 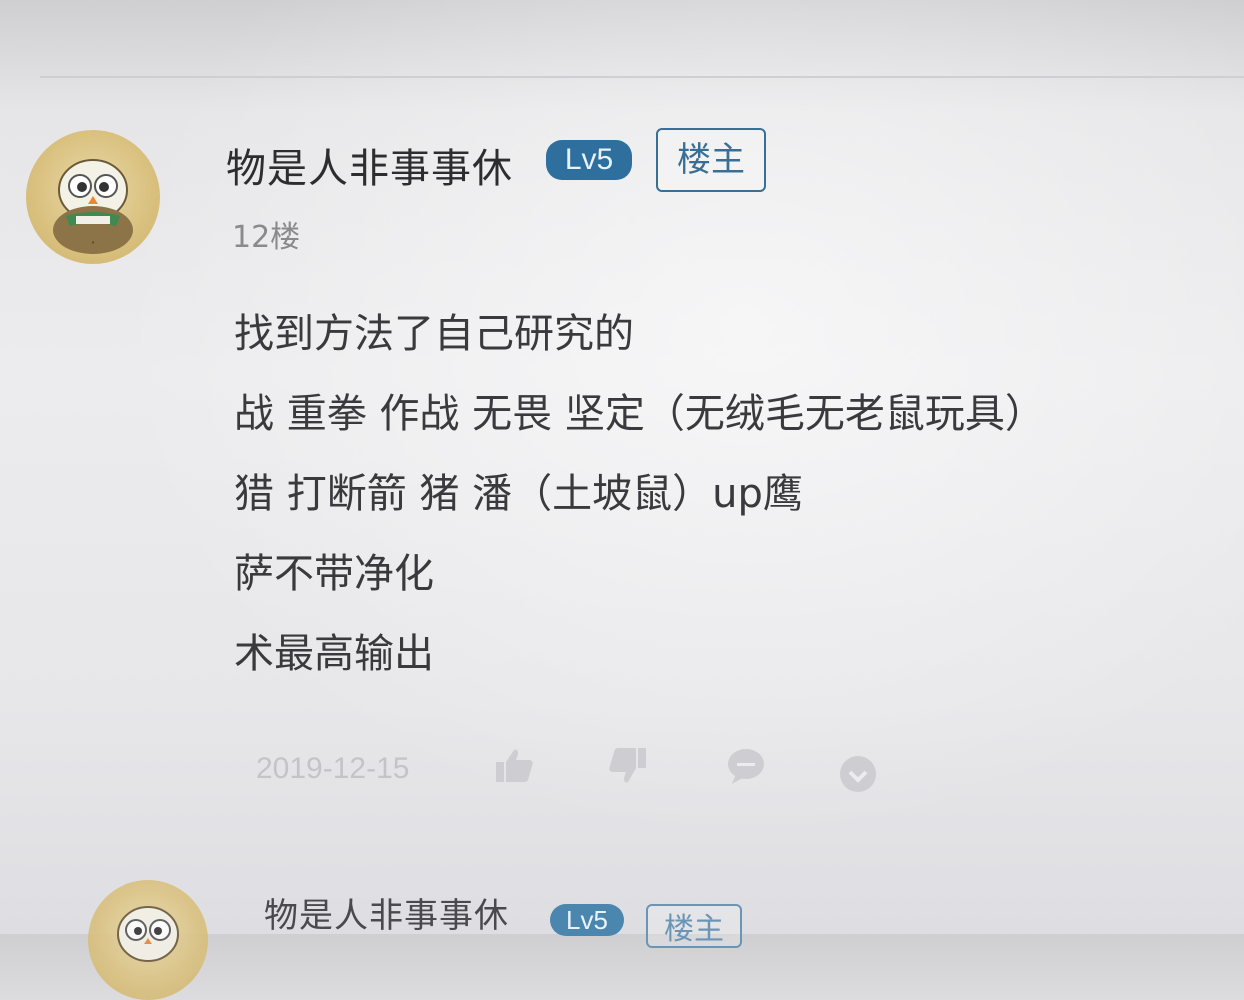 I want to click on avatar, so click(x=148, y=940).